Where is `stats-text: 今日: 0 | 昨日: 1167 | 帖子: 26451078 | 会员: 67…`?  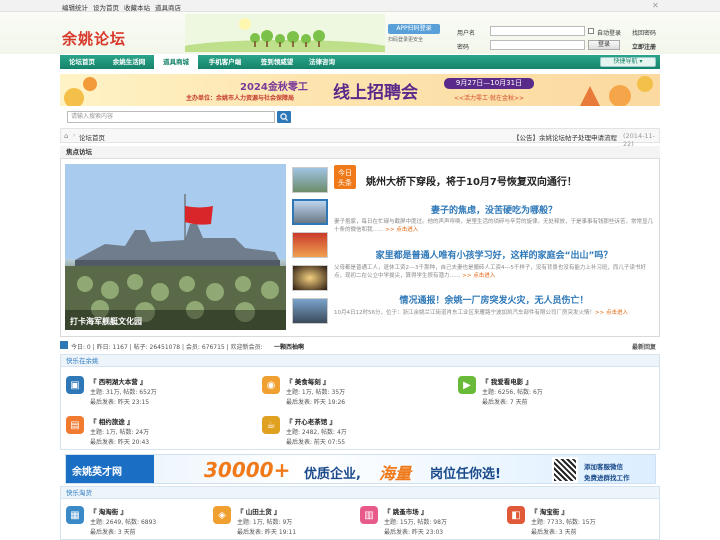 stats-text: 今日: 0 | 昨日: 1167 | 帖子: 26451078 | 会员: 67… is located at coordinates (167, 347).